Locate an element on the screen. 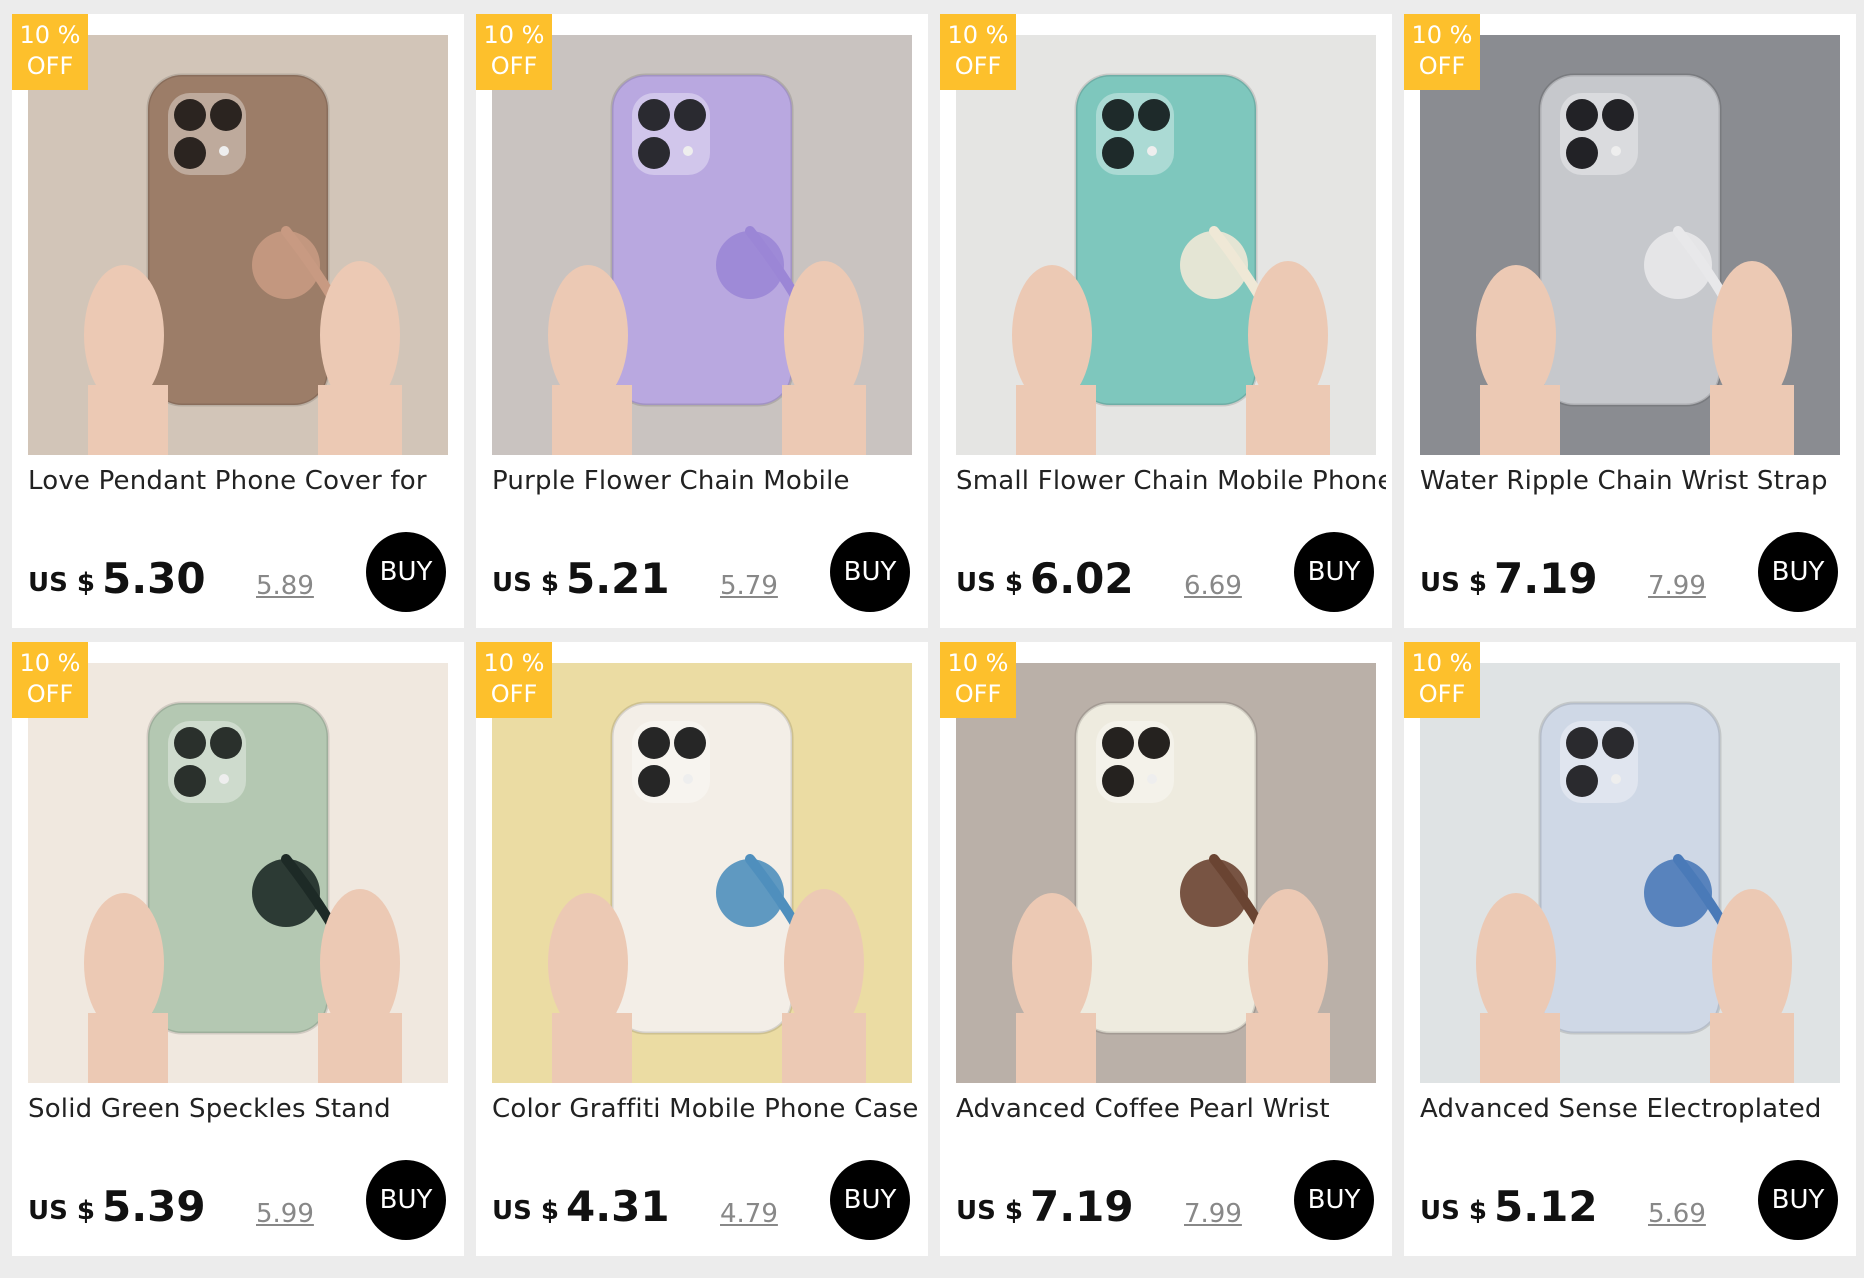 The height and width of the screenshot is (1278, 1864). original-price: 4.79 is located at coordinates (749, 1214).